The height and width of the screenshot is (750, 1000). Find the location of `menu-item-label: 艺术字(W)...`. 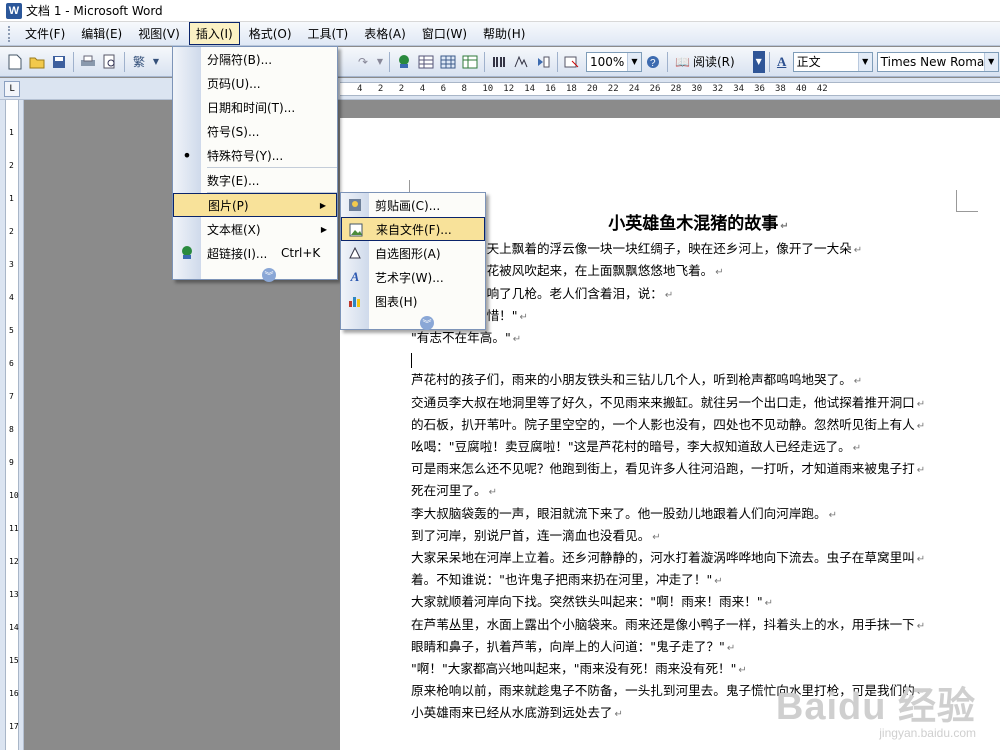

menu-item-label: 艺术字(W)... is located at coordinates (409, 277).